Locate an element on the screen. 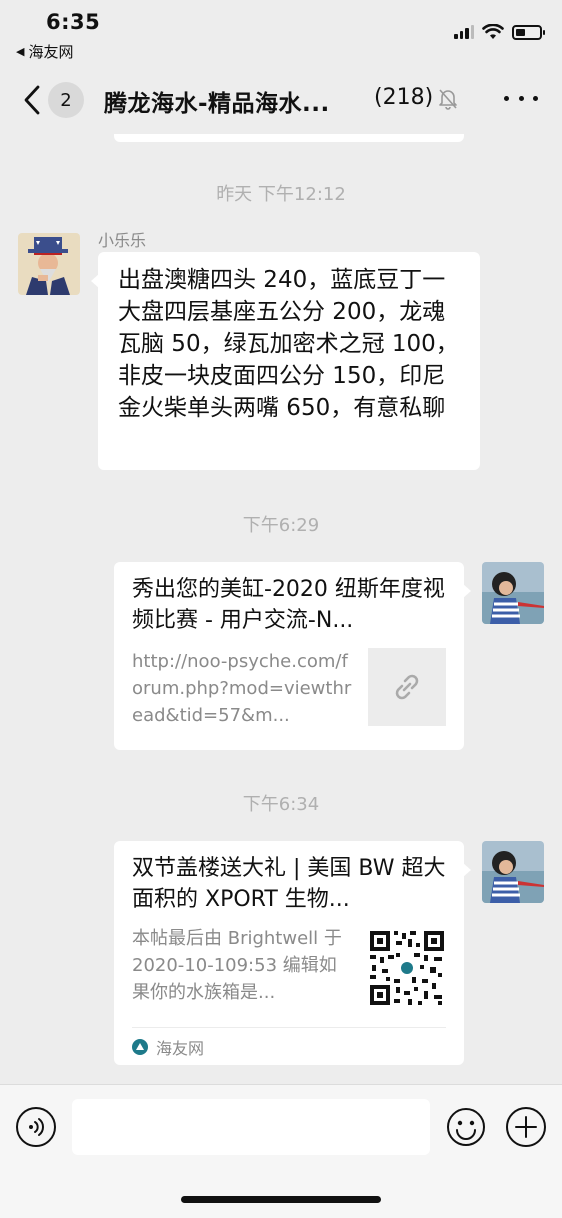  link-source: 海友网 is located at coordinates (168, 1047).